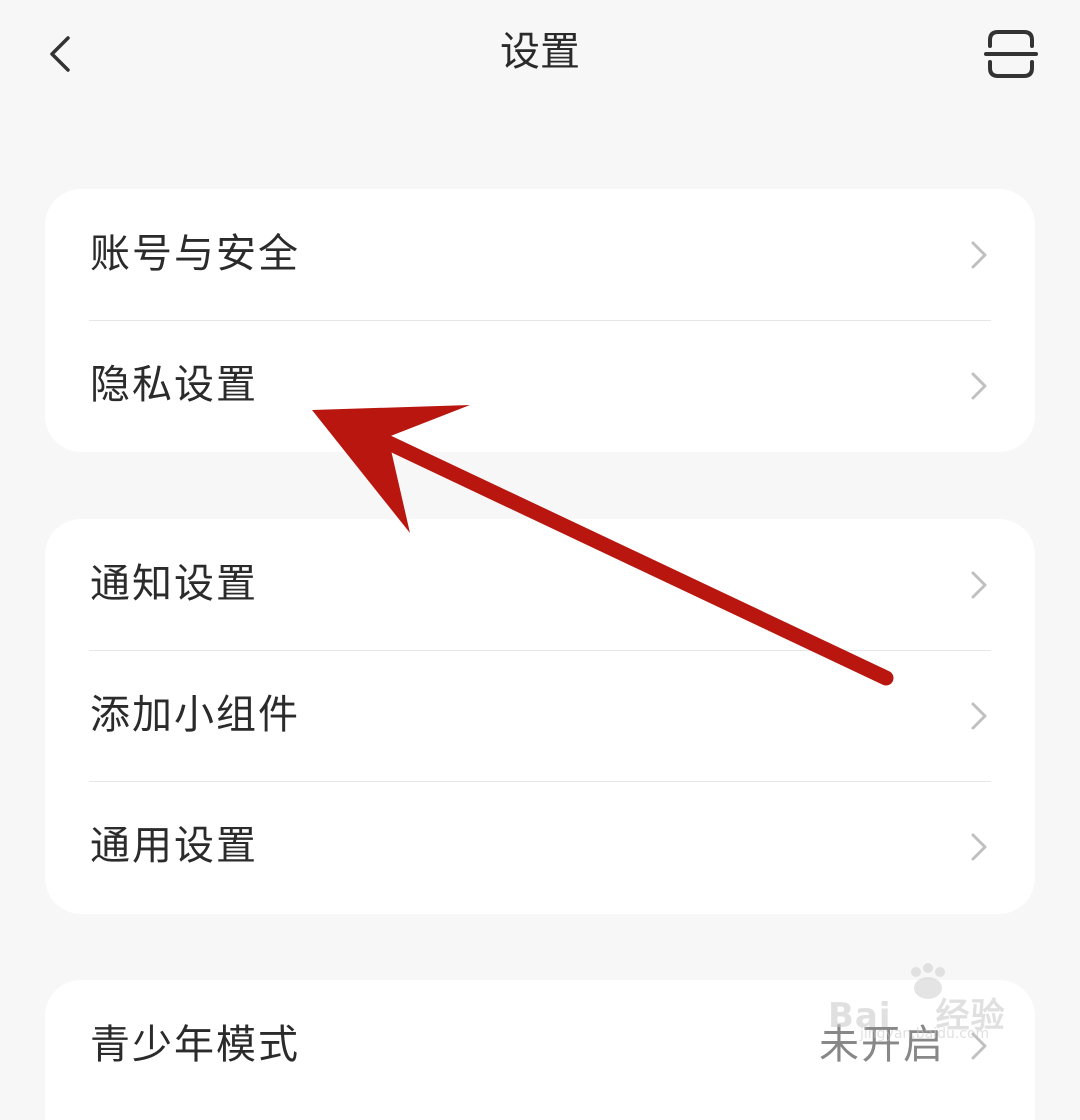 This screenshot has width=1080, height=1120. What do you see at coordinates (195, 715) in the screenshot?
I see `settings-item-label: 添加小组件` at bounding box center [195, 715].